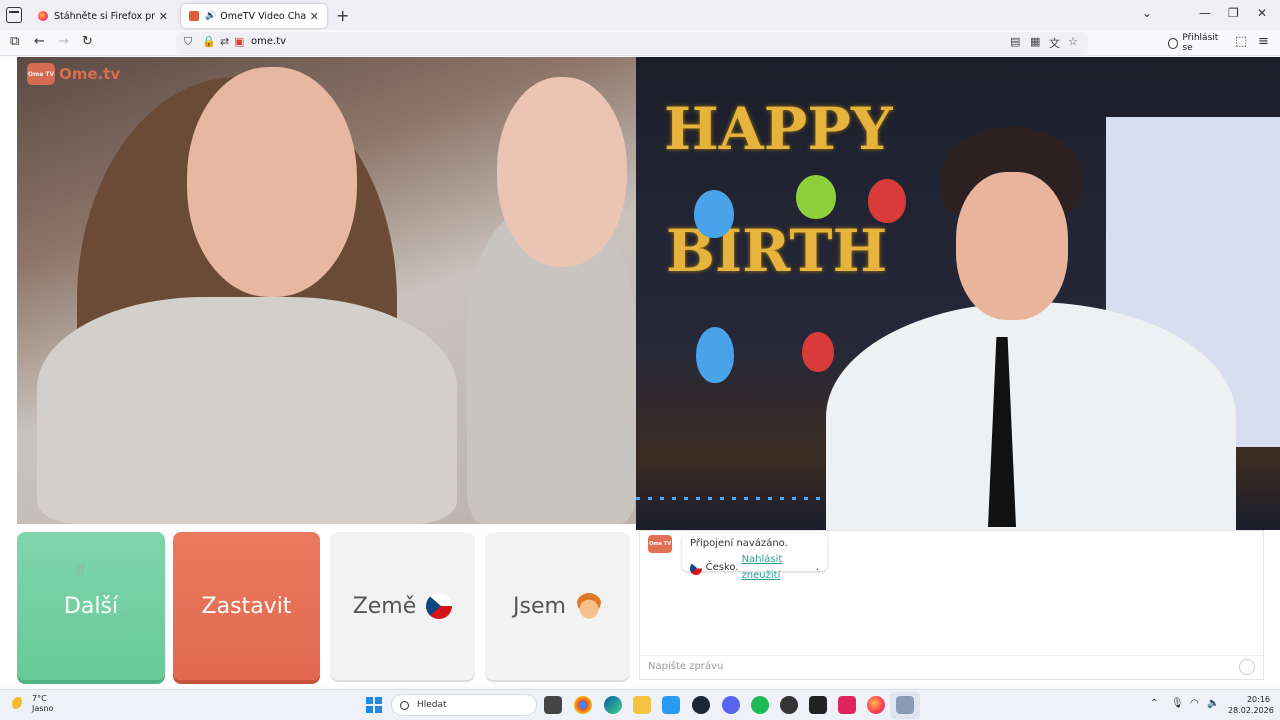 This screenshot has height=720, width=1280. I want to click on ometv-logo: Ome TV Ome.tv, so click(73, 74).